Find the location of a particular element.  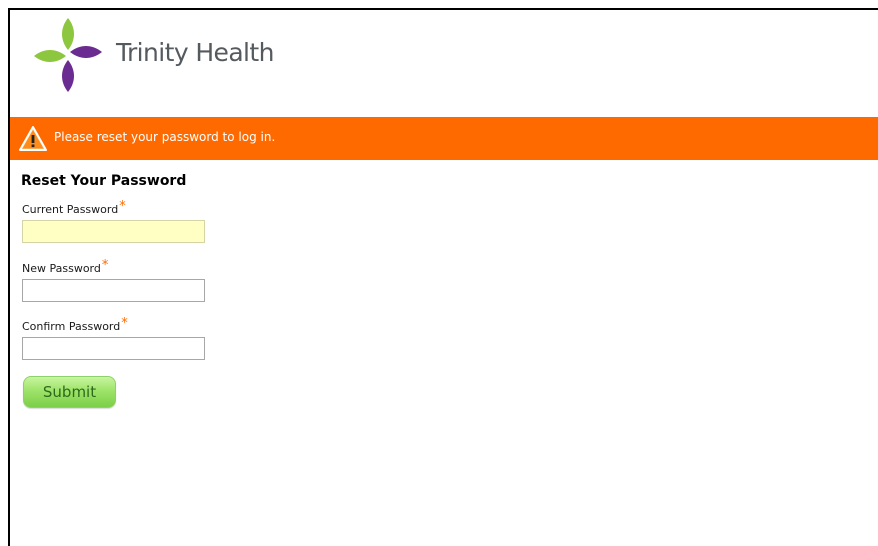

trinity-cross-logo-icon is located at coordinates (68, 55).